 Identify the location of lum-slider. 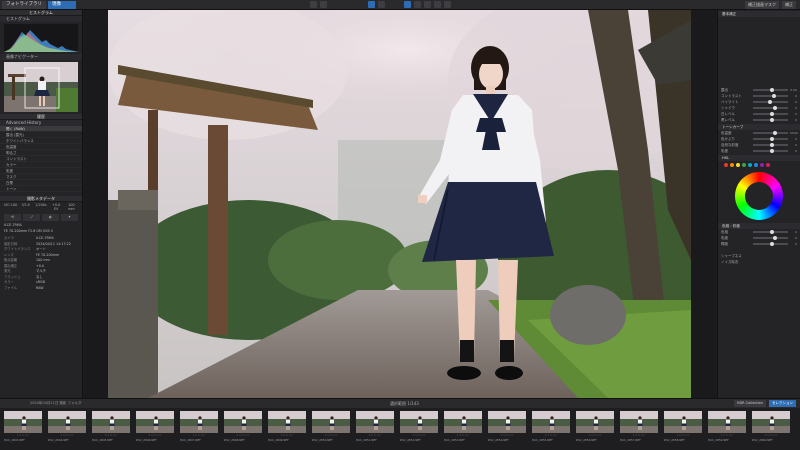
(770, 244).